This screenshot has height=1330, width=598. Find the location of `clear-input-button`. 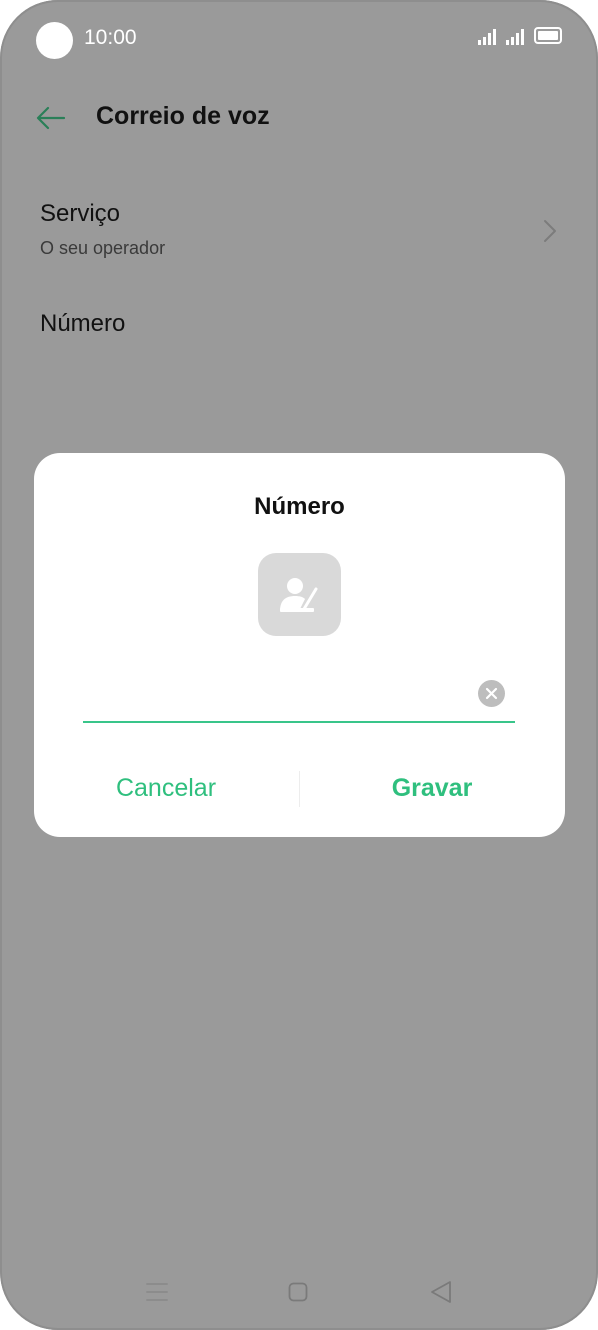

clear-input-button is located at coordinates (491, 693).